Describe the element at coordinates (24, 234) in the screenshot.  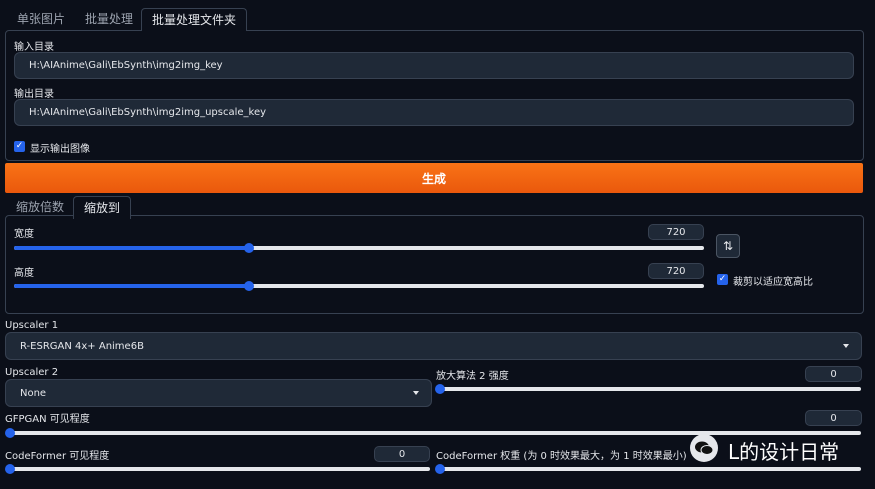
I see `width-label: 宽度` at that location.